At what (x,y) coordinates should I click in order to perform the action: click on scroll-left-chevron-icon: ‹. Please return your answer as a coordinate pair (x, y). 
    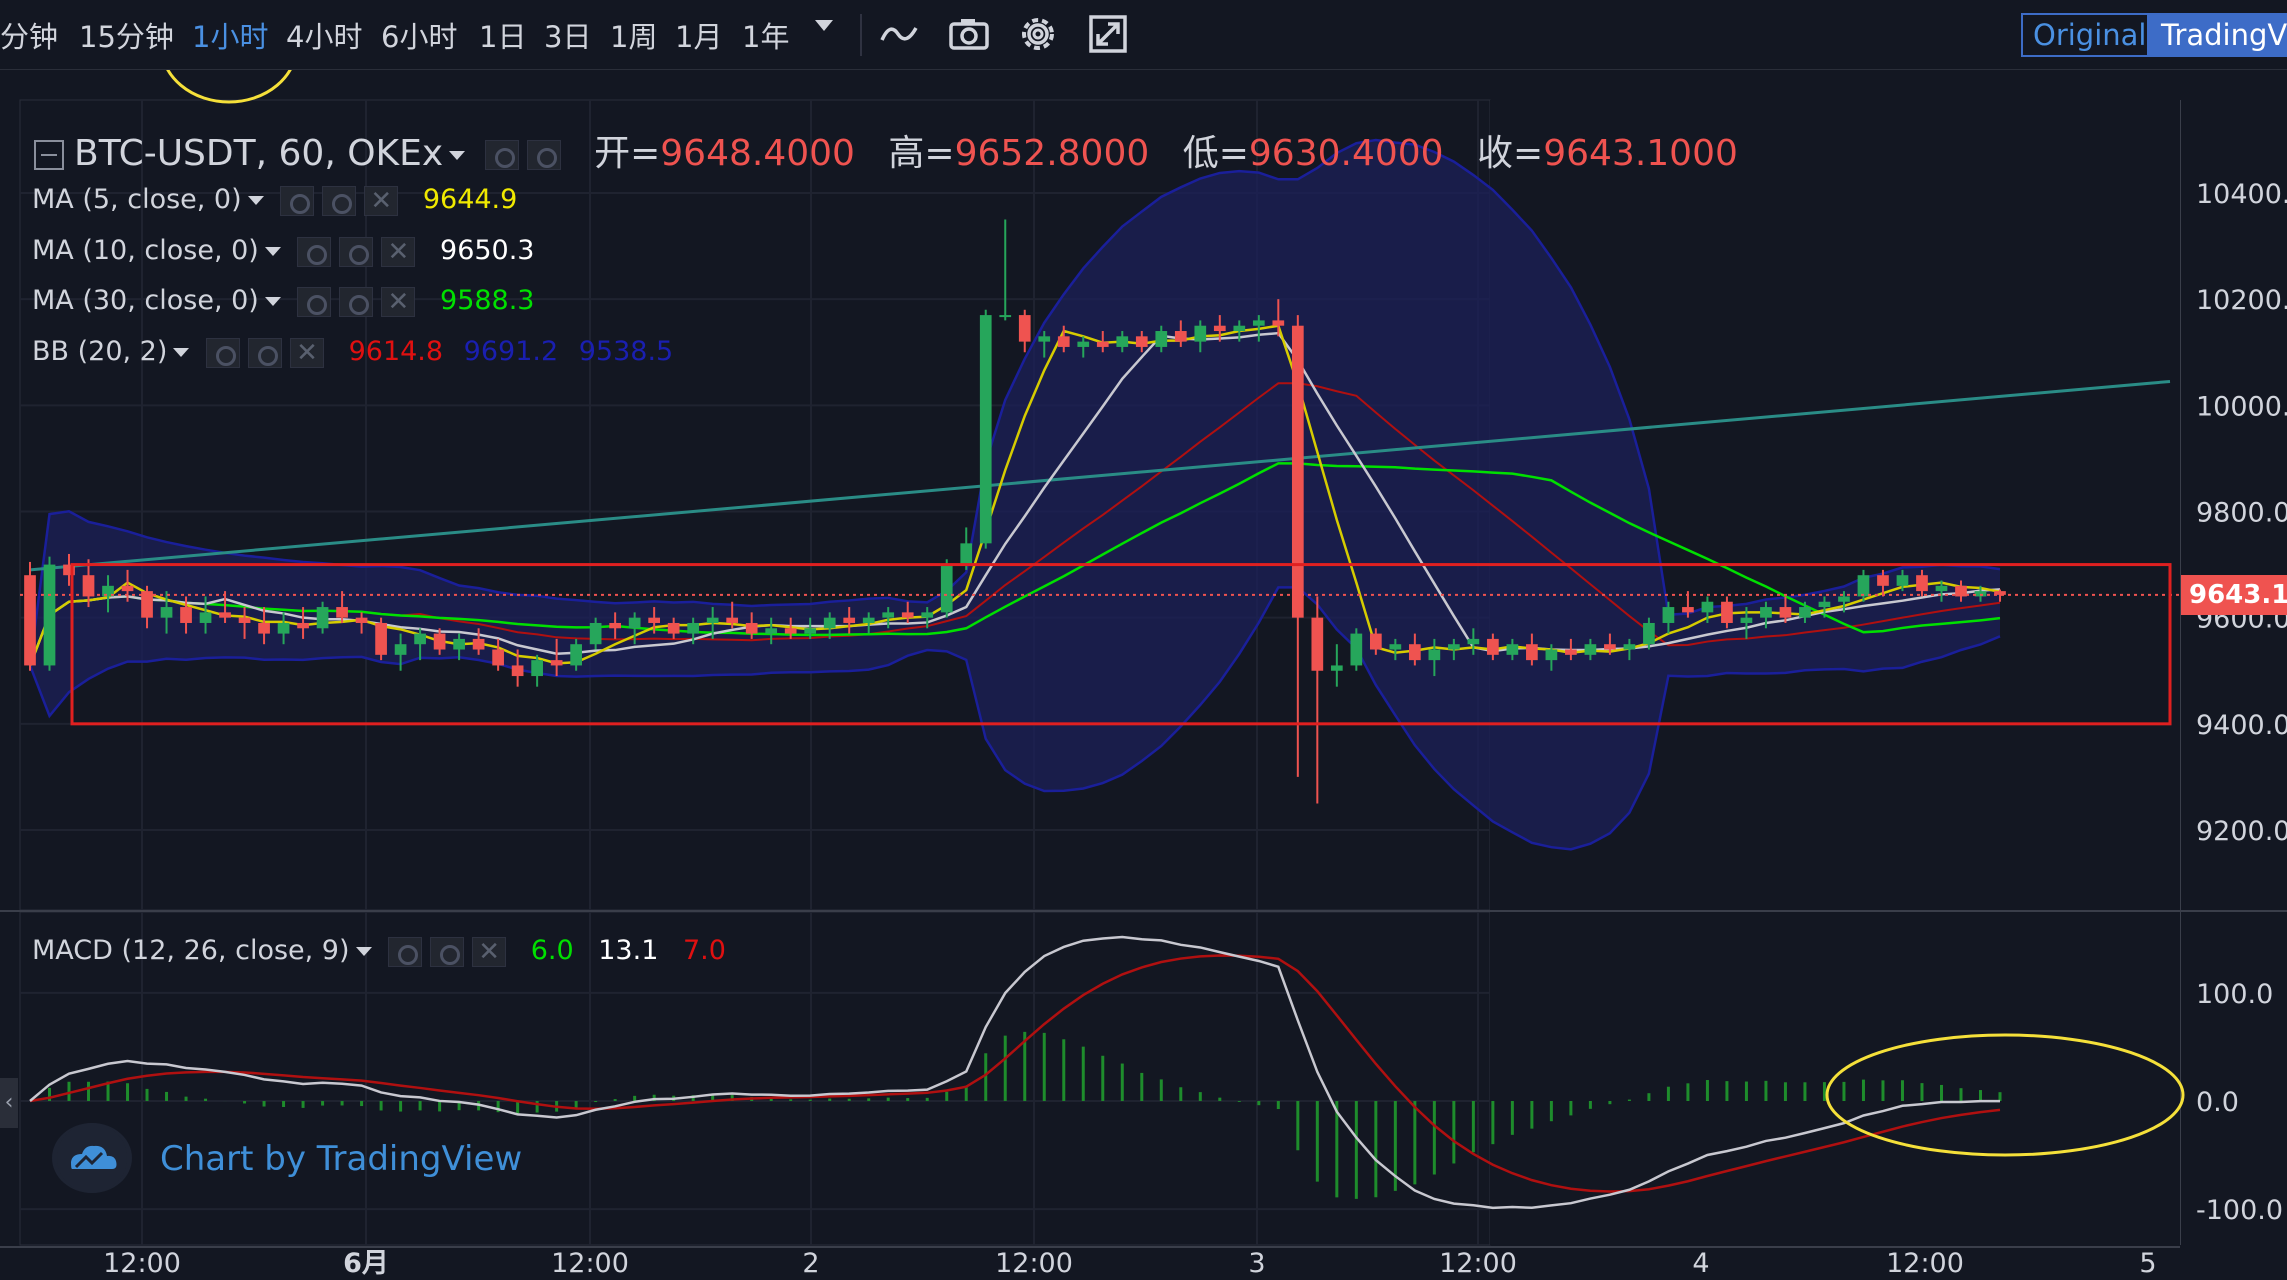
    Looking at the image, I should click on (9, 1103).